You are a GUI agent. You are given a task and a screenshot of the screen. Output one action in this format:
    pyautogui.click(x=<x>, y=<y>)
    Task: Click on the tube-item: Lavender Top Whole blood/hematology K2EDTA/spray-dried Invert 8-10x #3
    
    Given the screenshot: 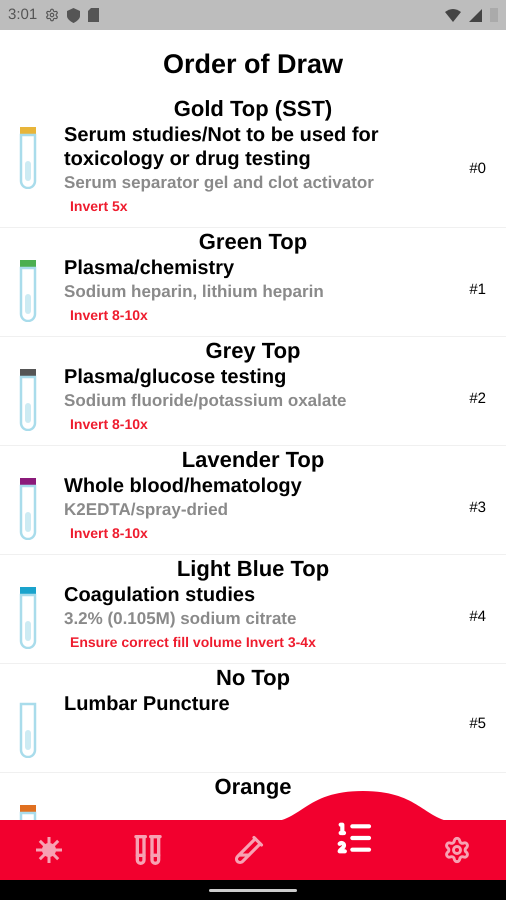 What is the action you would take?
    pyautogui.click(x=253, y=500)
    